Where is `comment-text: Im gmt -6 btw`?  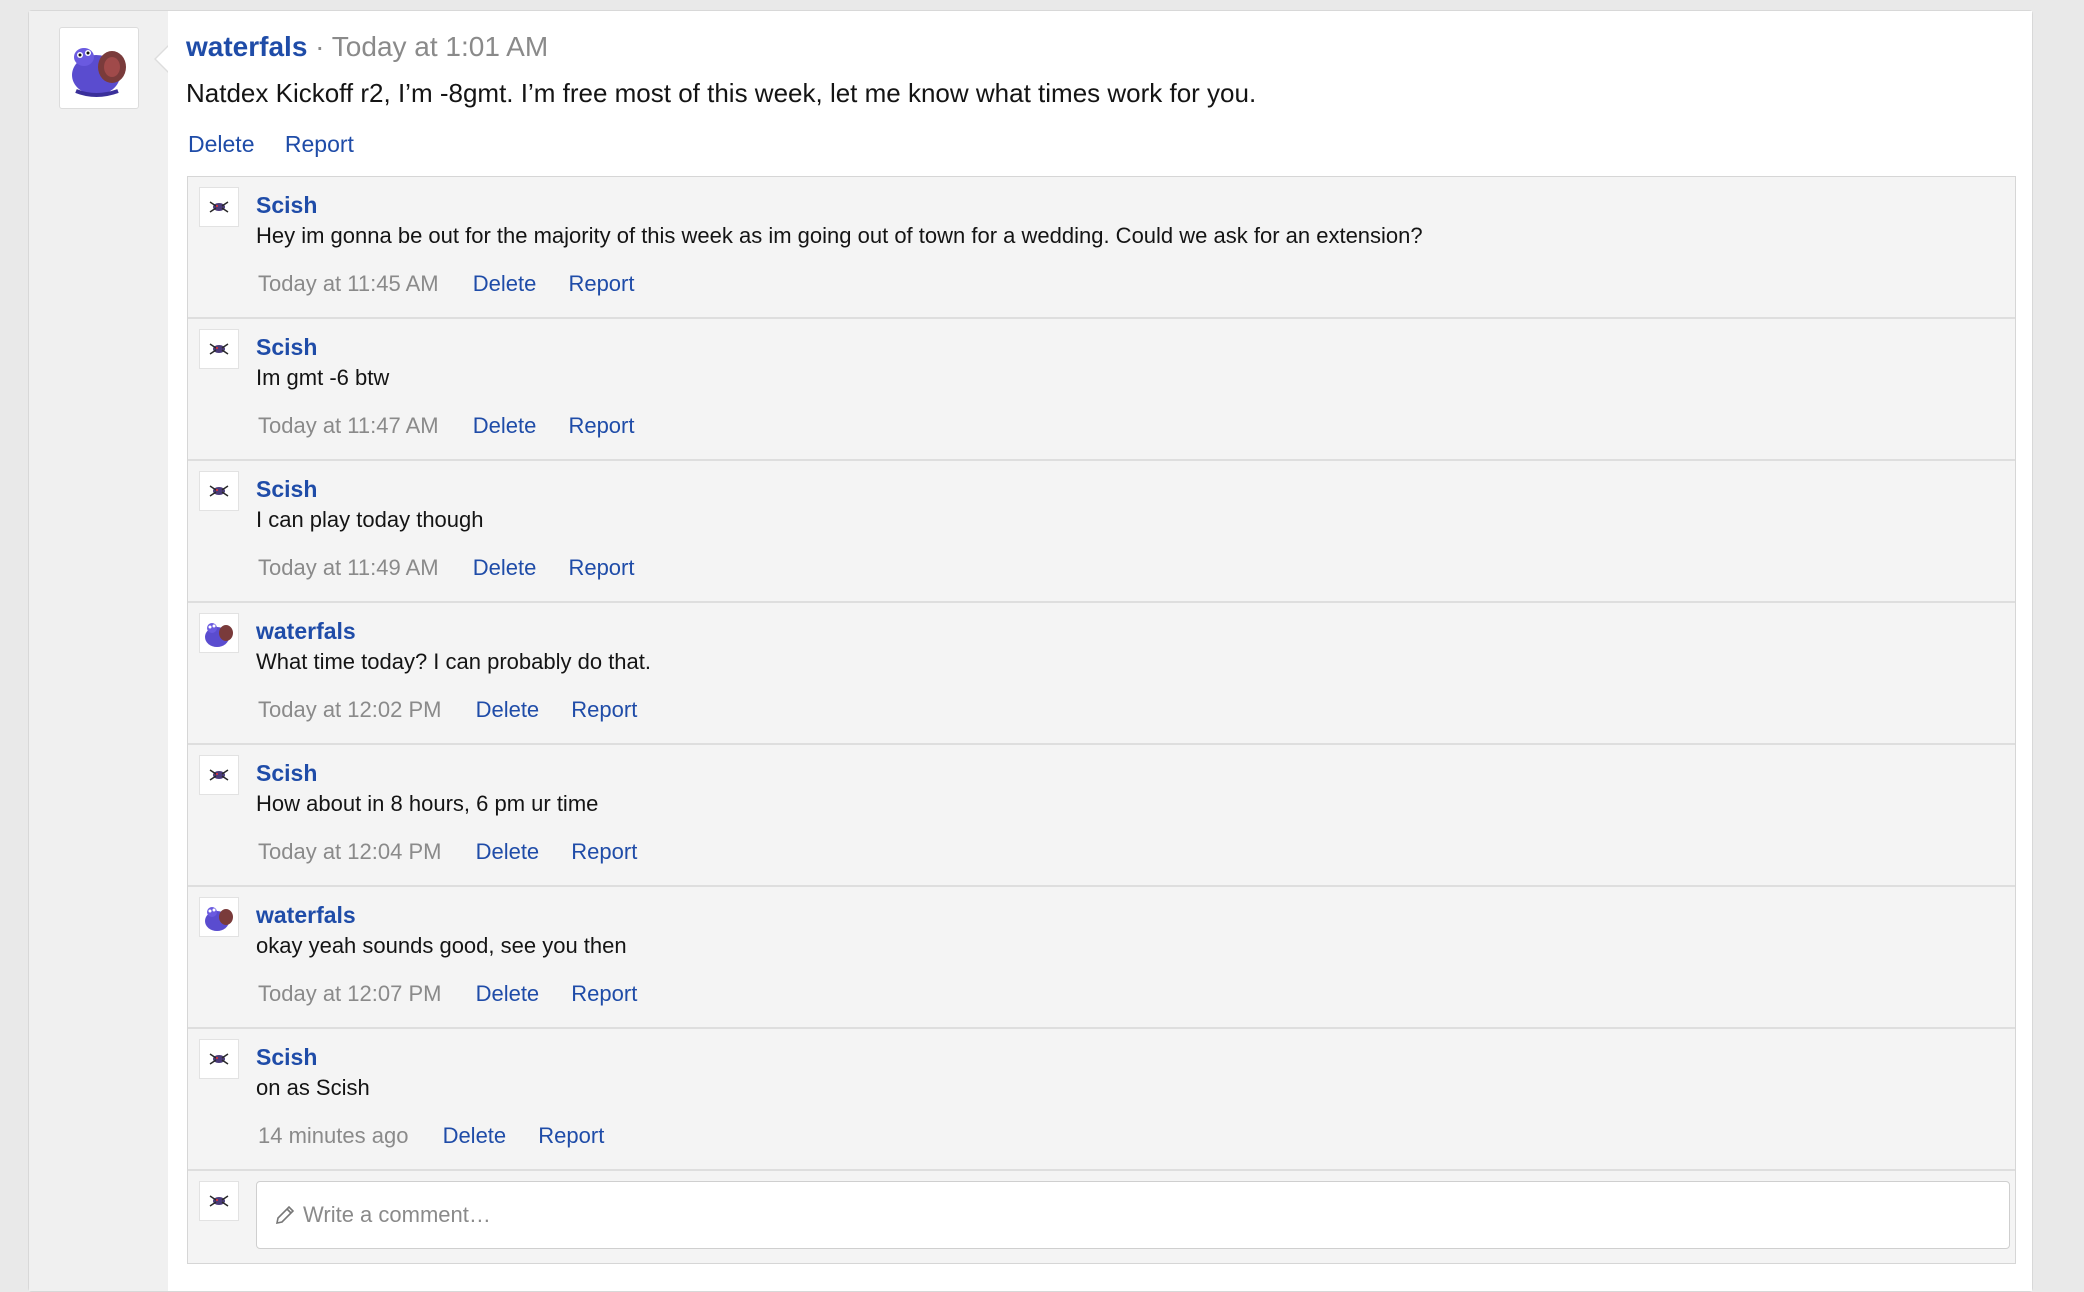 comment-text: Im gmt -6 btw is located at coordinates (323, 377).